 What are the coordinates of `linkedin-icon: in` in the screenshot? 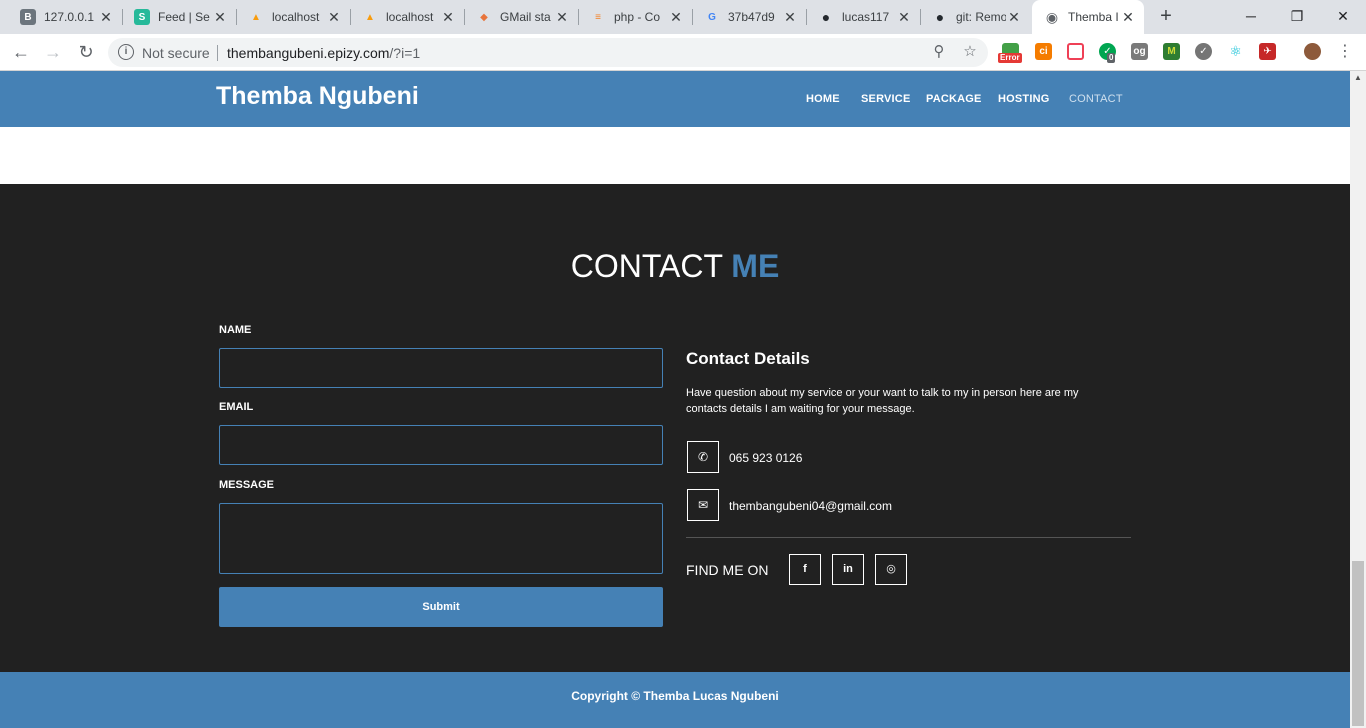 It's located at (848, 569).